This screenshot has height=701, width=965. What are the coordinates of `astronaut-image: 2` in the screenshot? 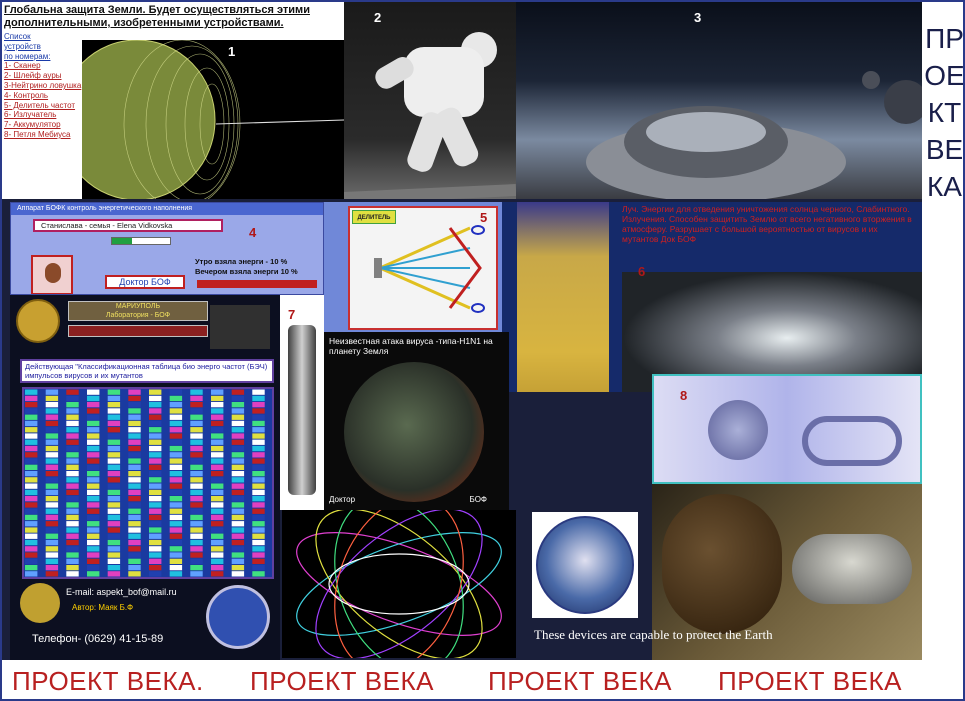 It's located at (430, 100).